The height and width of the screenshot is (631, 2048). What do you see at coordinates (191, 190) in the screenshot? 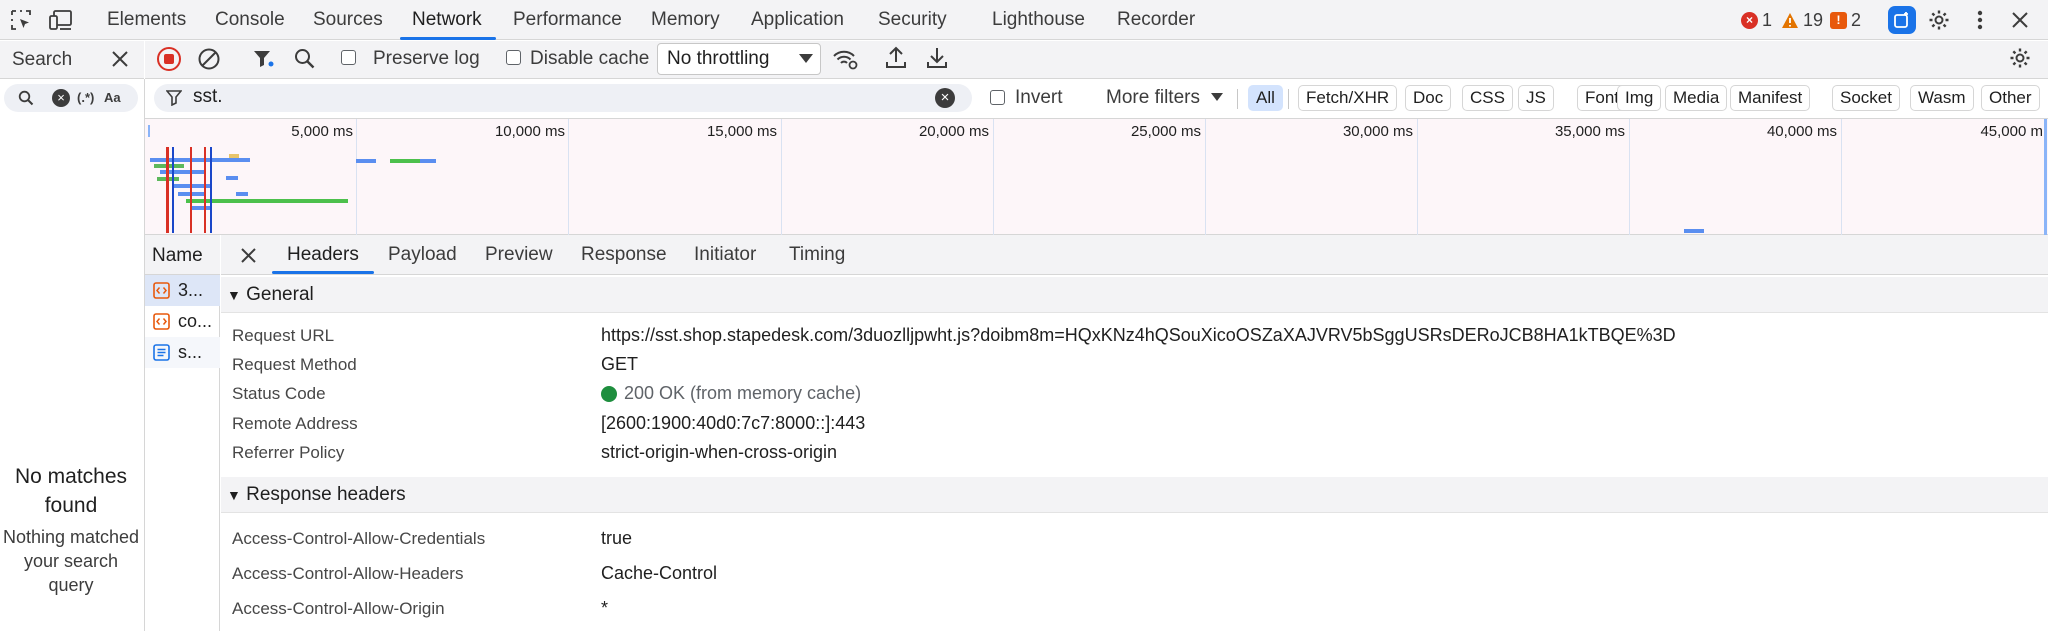
I see `load-event-marker` at bounding box center [191, 190].